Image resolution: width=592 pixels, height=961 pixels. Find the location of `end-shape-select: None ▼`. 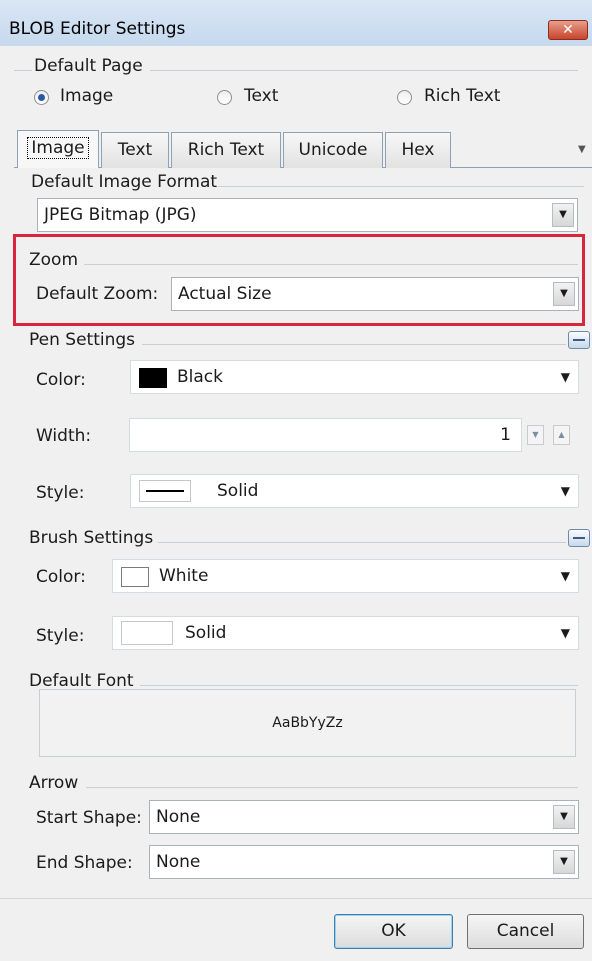

end-shape-select: None ▼ is located at coordinates (364, 862).